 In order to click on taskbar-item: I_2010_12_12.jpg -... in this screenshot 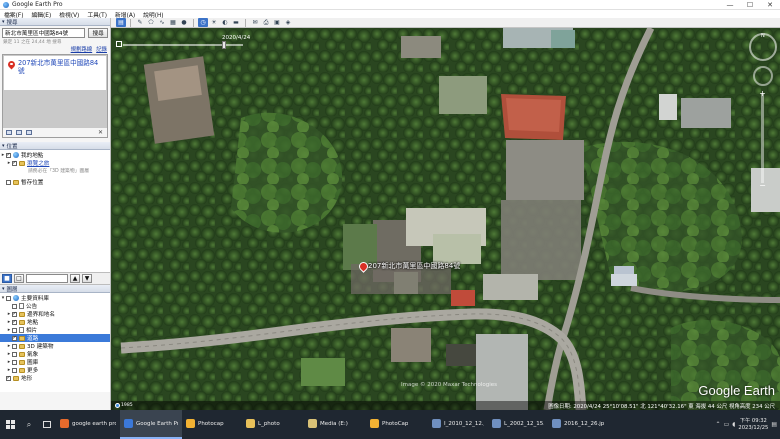, I will do `click(458, 424)`.